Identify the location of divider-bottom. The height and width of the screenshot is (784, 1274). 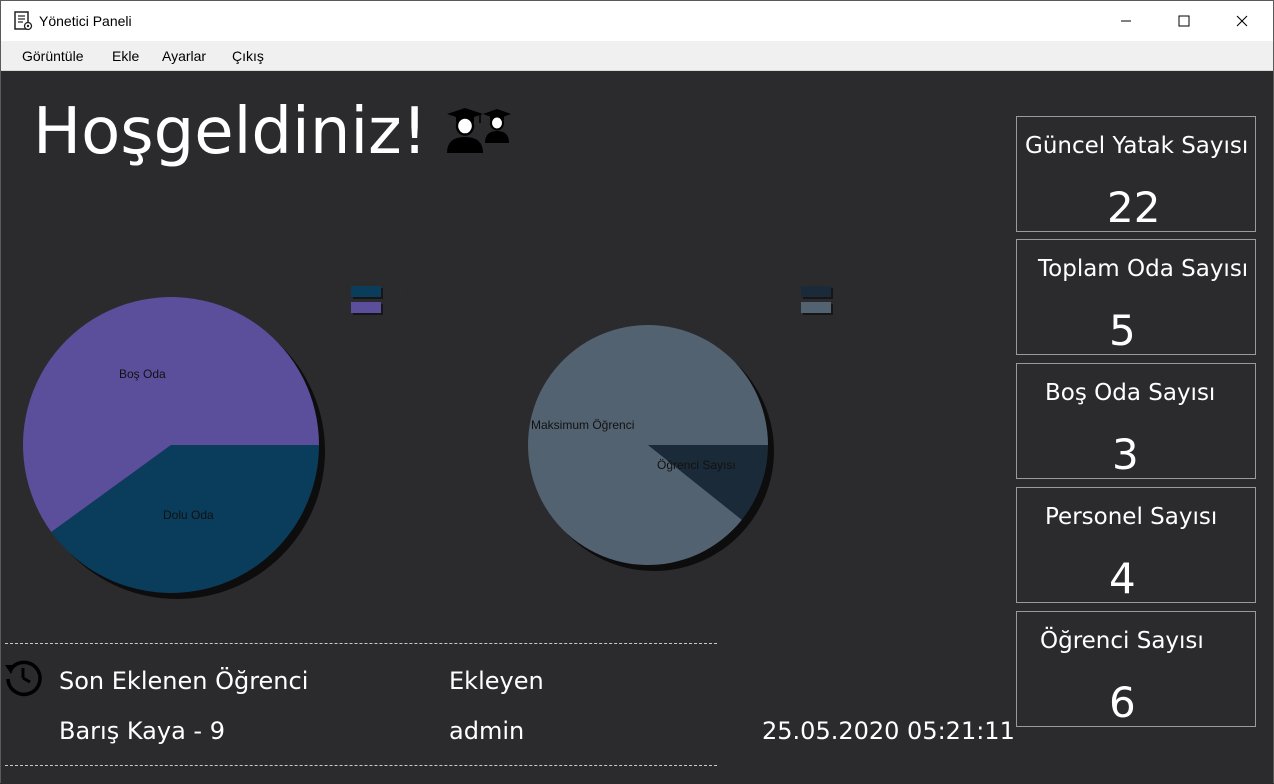
(361, 765).